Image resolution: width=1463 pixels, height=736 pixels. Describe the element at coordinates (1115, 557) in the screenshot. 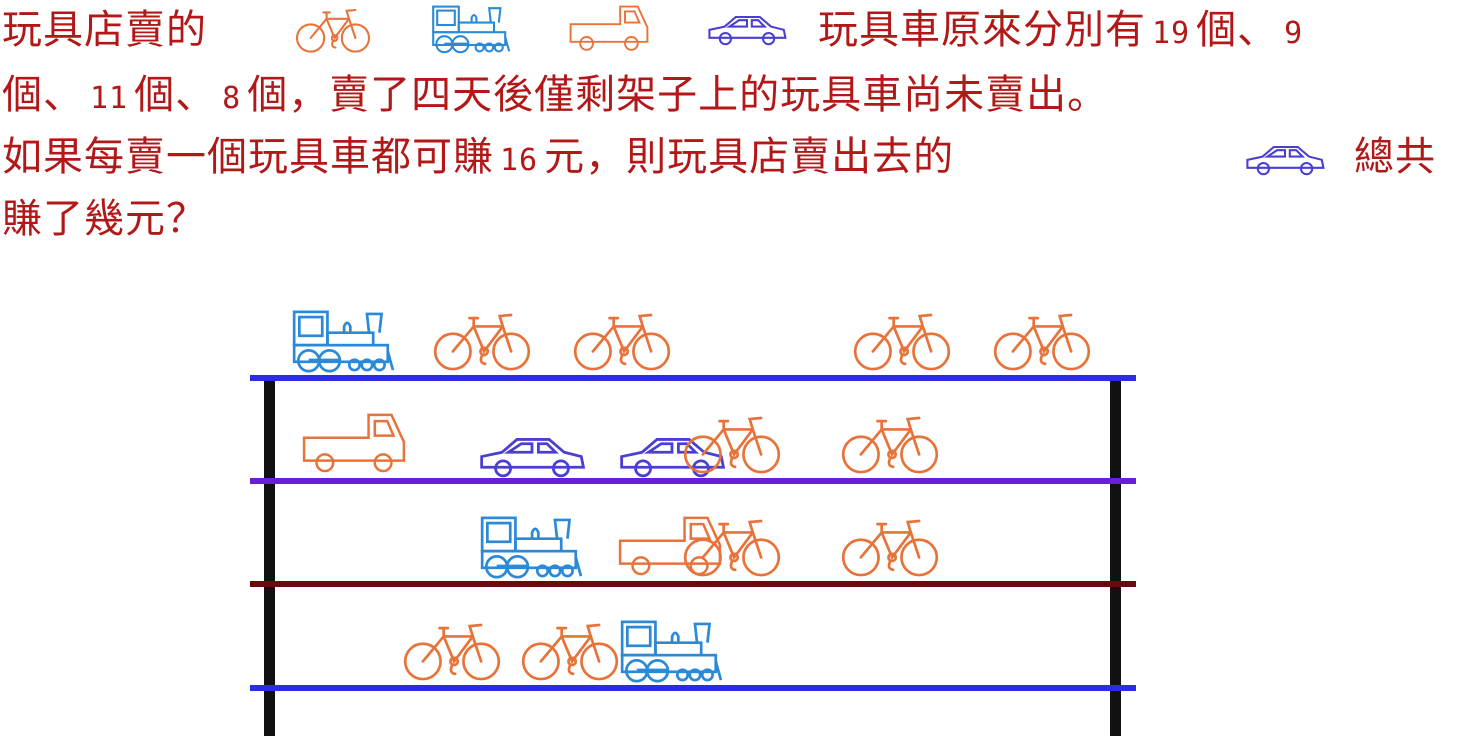

I see `shelf-post-right` at that location.